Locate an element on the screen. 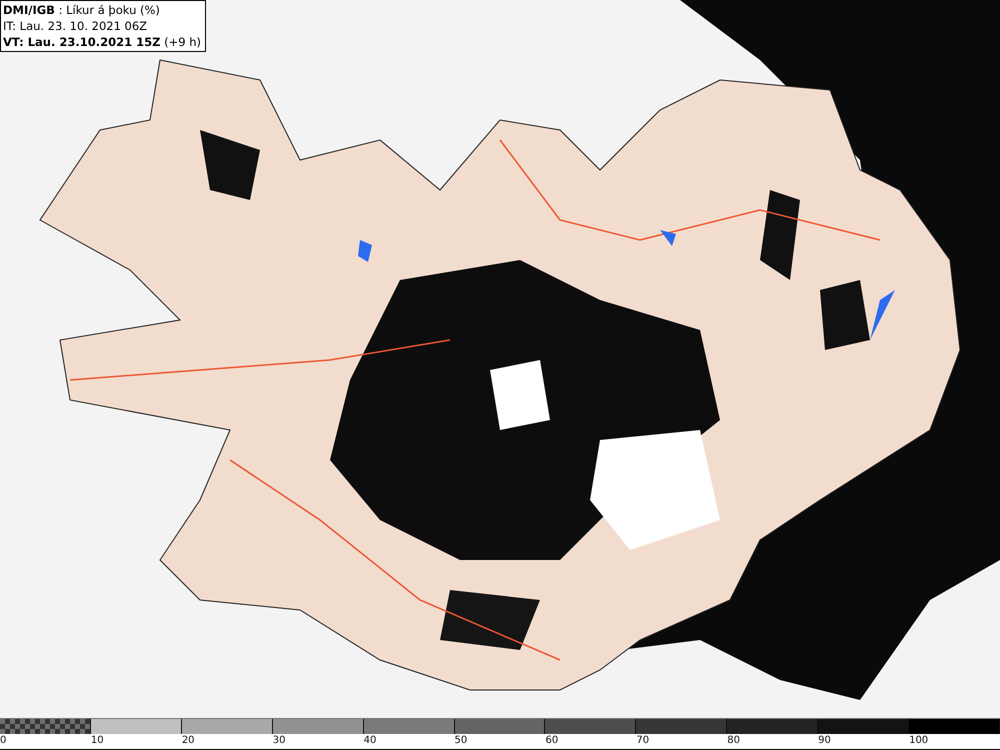 The width and height of the screenshot is (1000, 750). legend-label: 70 is located at coordinates (643, 741).